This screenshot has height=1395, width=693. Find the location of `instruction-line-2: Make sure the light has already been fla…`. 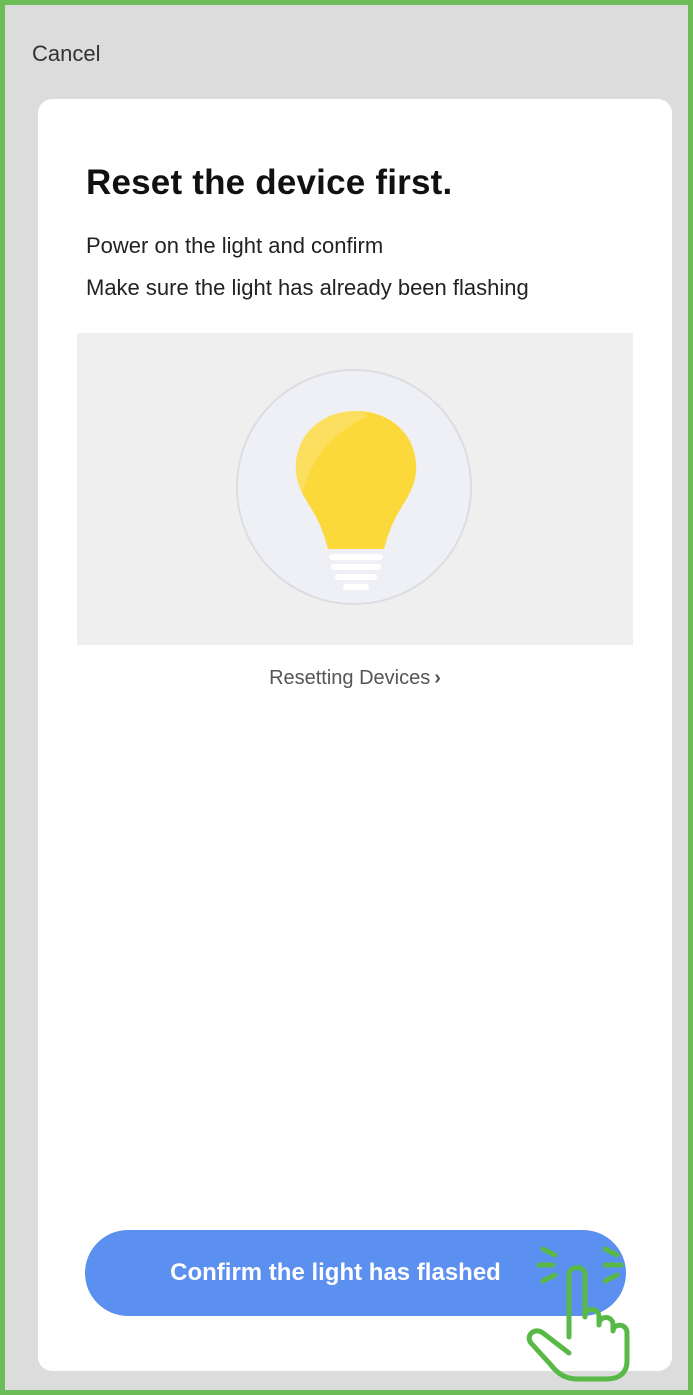

instruction-line-2: Make sure the light has already been fla… is located at coordinates (307, 287).